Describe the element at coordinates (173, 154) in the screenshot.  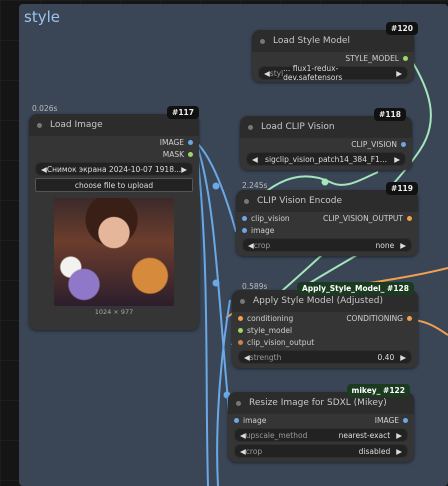
I see `output-label: MASK` at that location.